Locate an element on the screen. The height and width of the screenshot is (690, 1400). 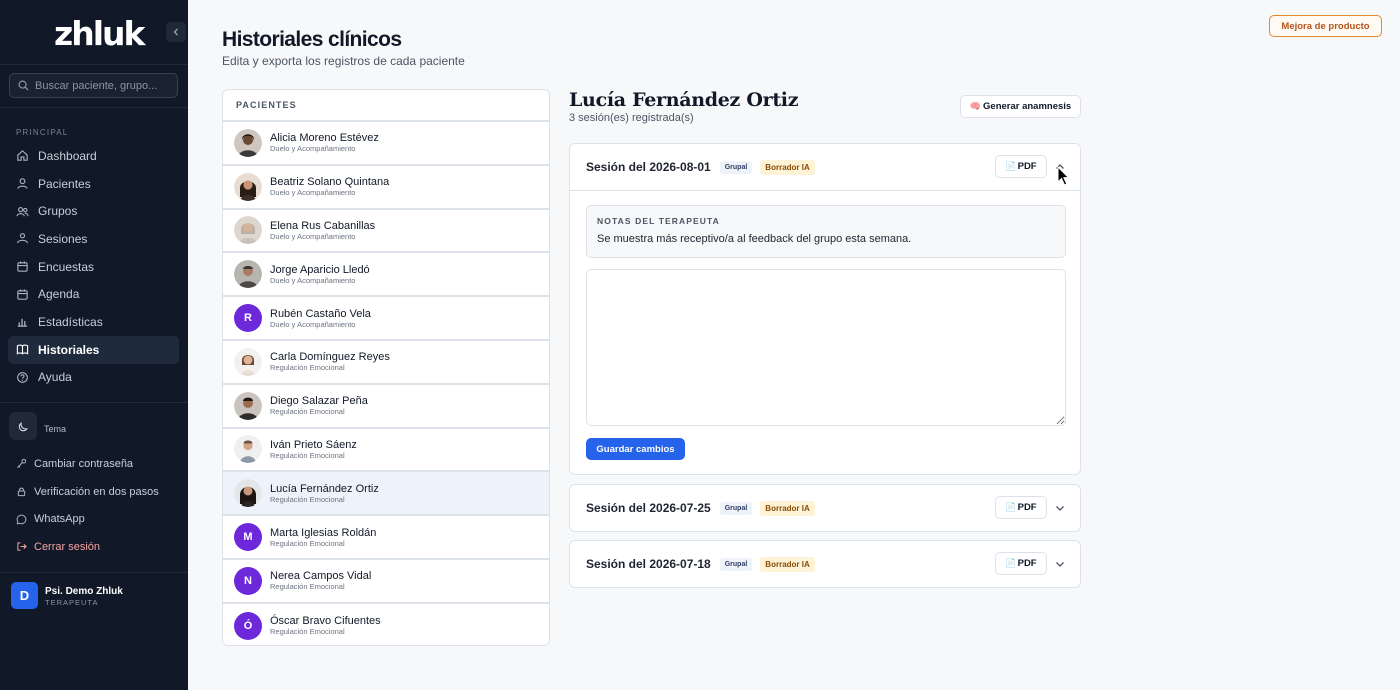
nav-item-sesiones: Sesiones is located at coordinates (93, 239).